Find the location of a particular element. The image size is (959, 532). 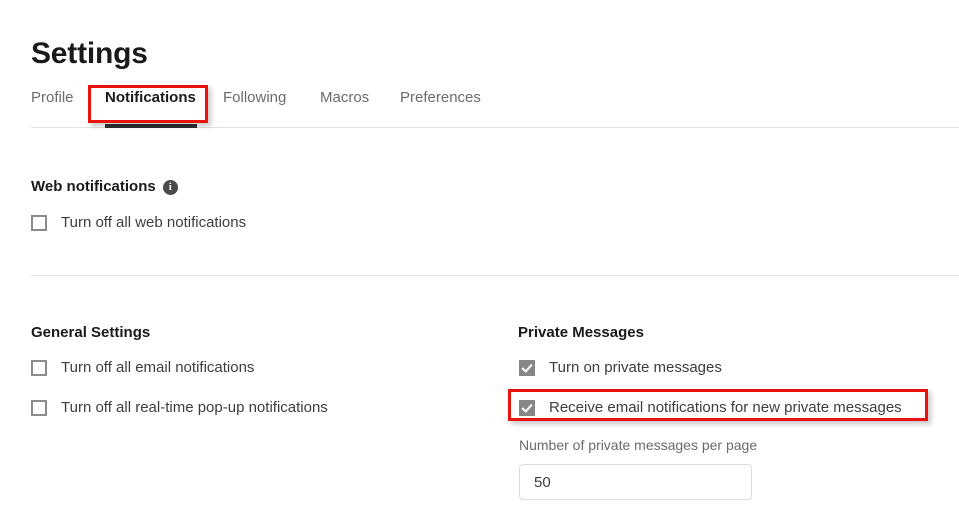

tab-following: Following is located at coordinates (254, 98).